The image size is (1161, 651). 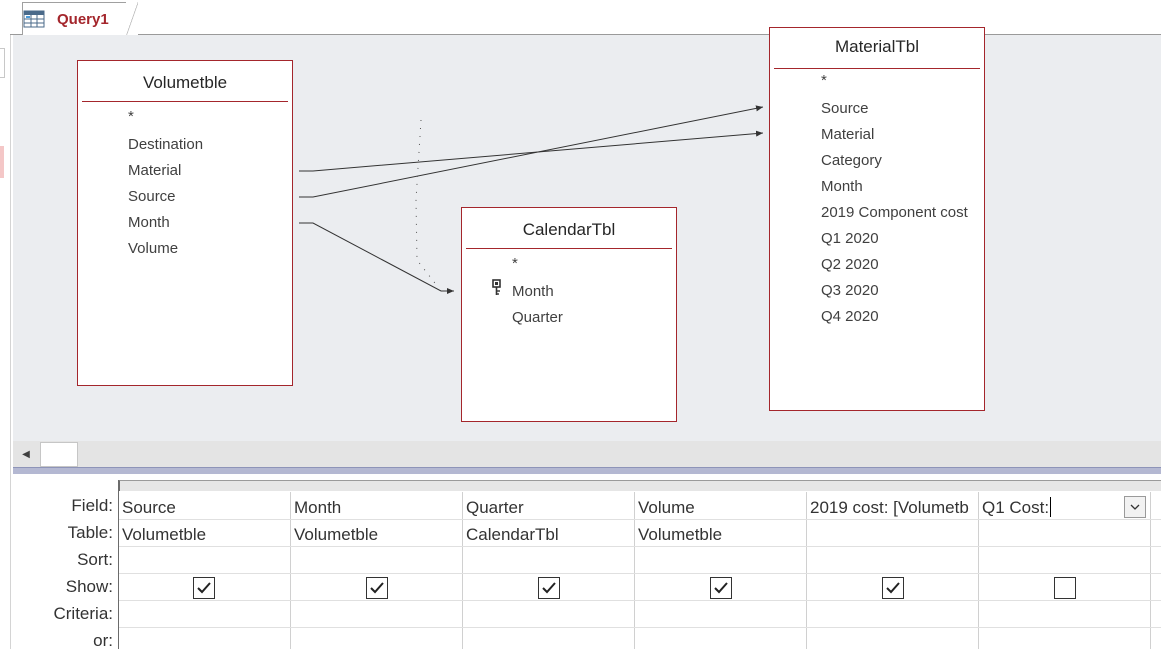 I want to click on row-label-field: Field:, so click(x=92, y=505).